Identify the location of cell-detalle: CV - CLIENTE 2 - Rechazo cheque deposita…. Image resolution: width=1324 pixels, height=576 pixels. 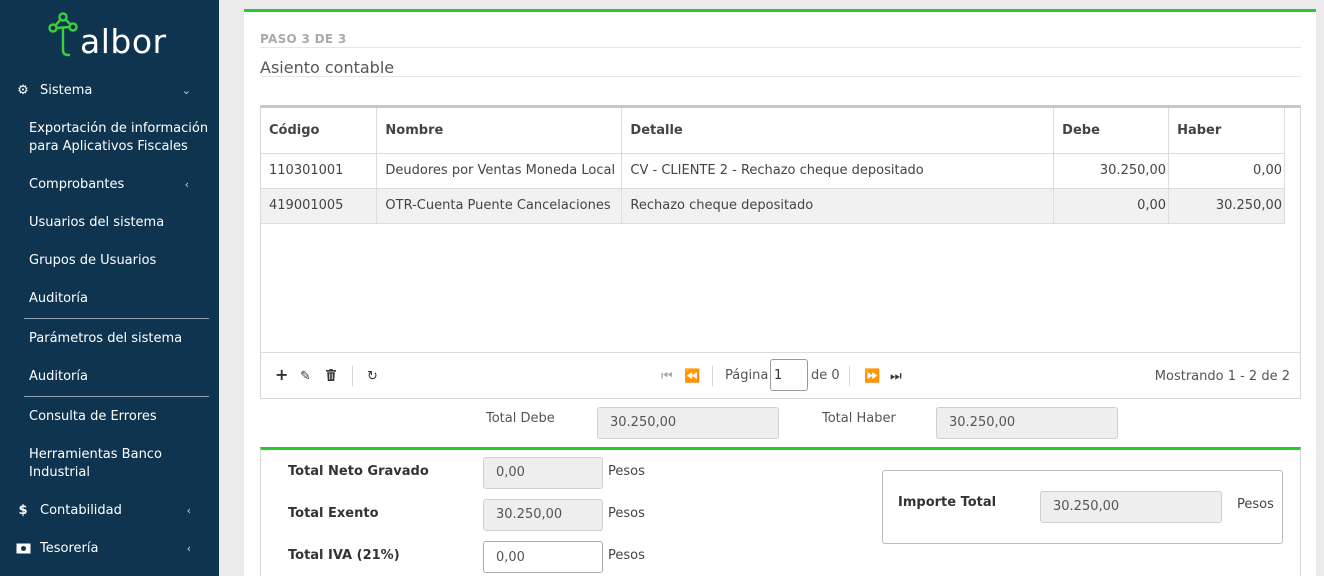
(838, 171).